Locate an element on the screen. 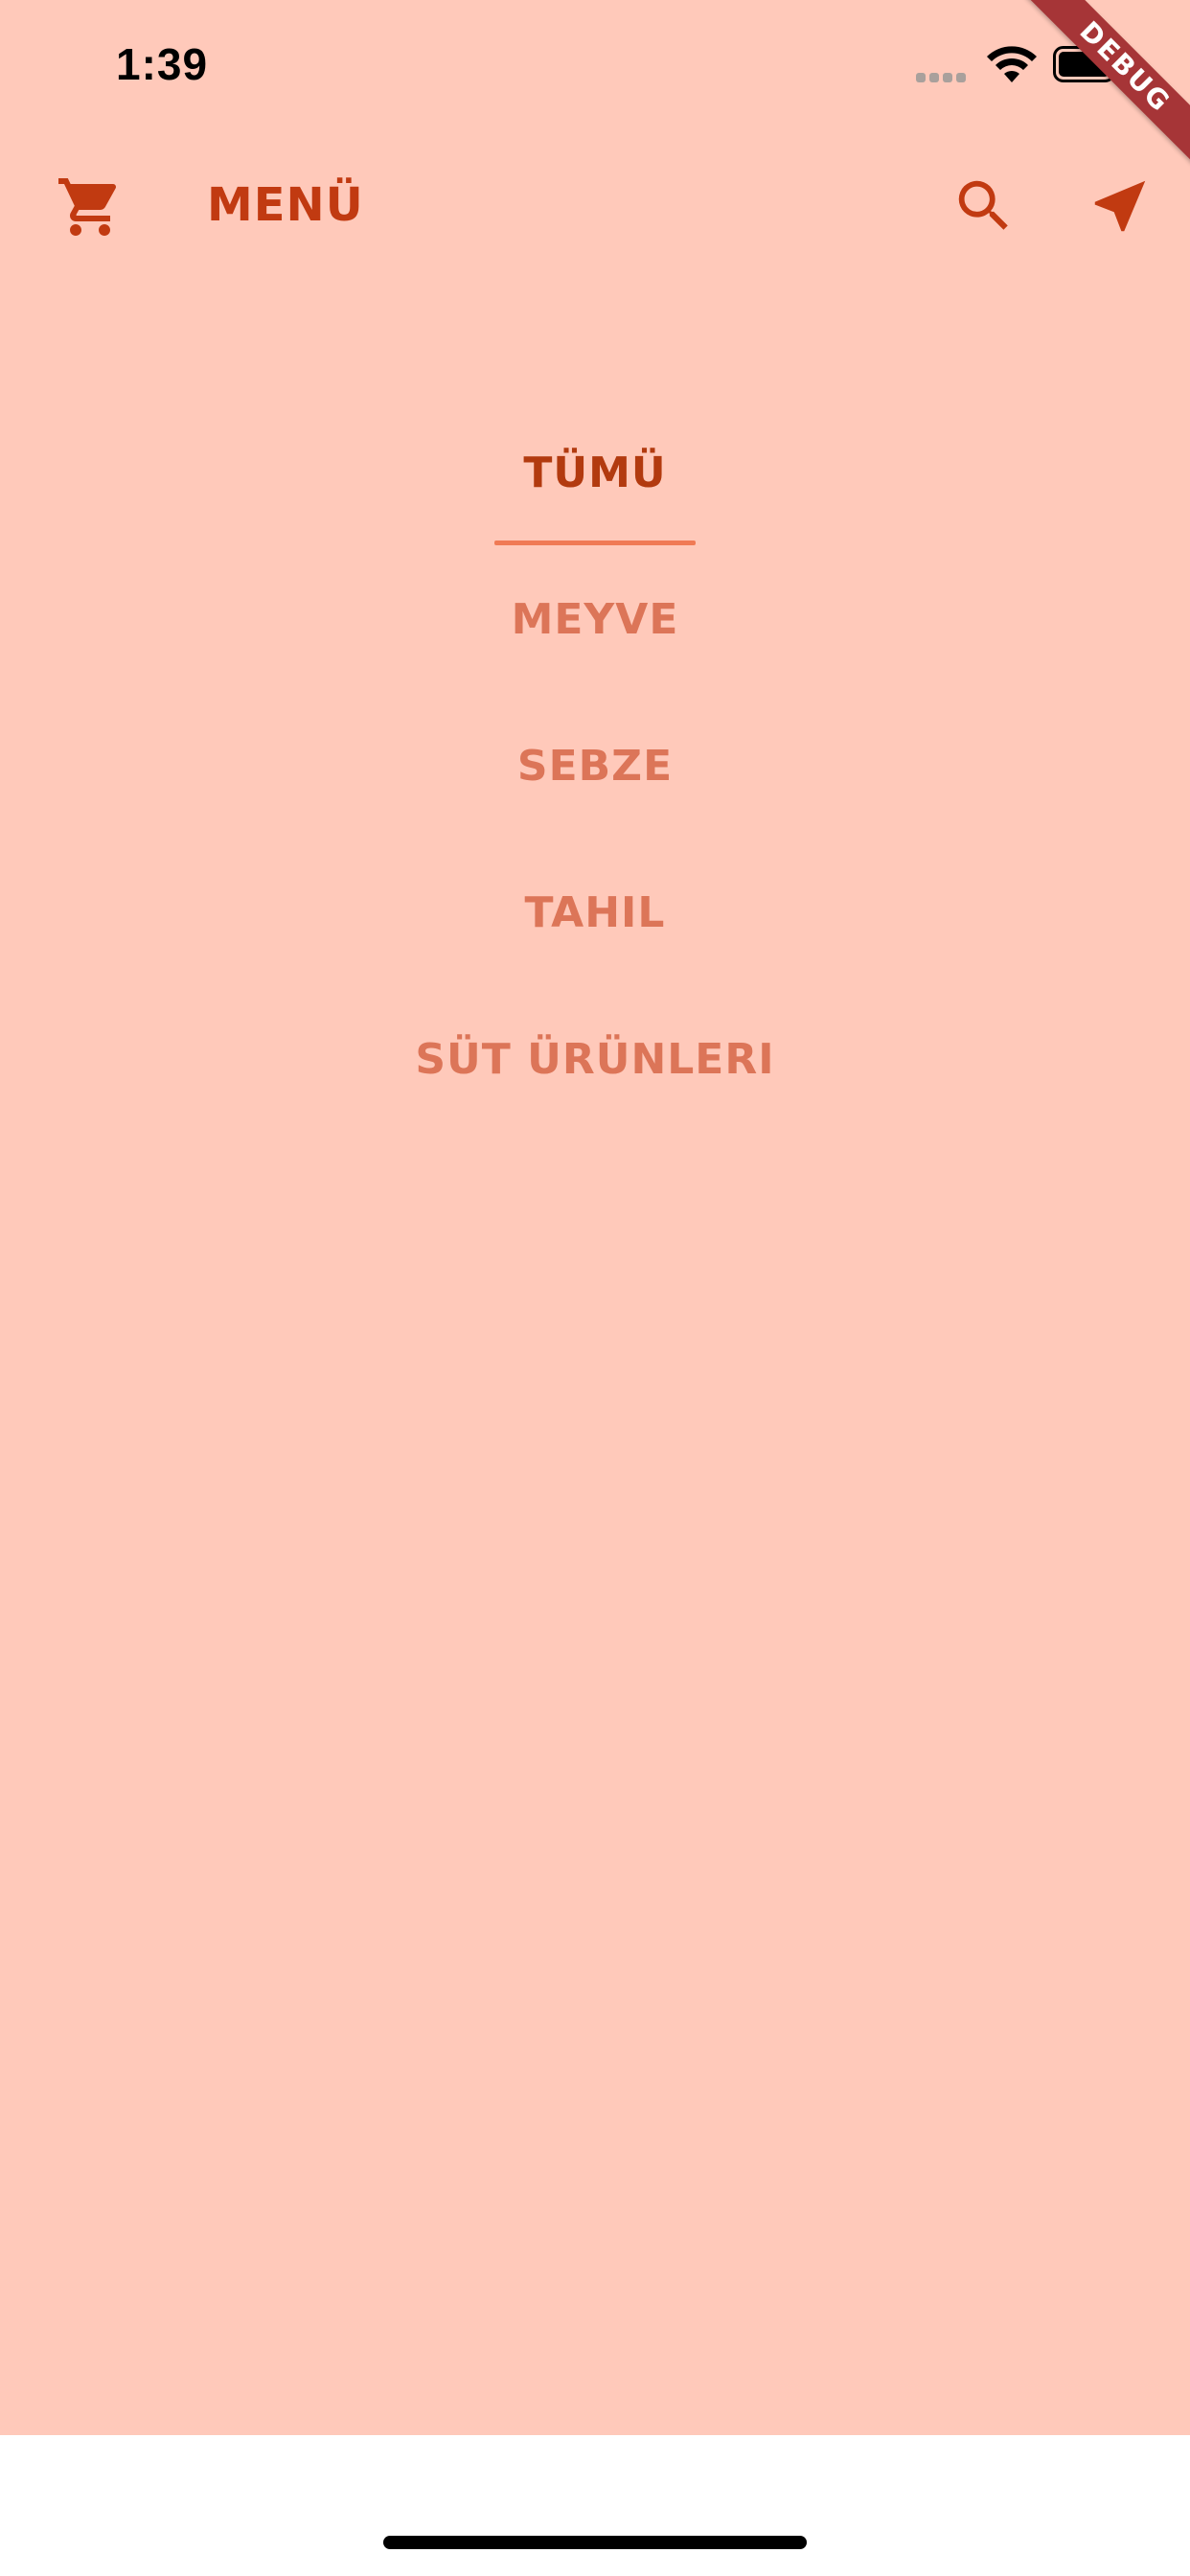 Image resolution: width=1190 pixels, height=2576 pixels. category-item-sut-urunleri: SÜT ÜRÜNLERI is located at coordinates (595, 1059).